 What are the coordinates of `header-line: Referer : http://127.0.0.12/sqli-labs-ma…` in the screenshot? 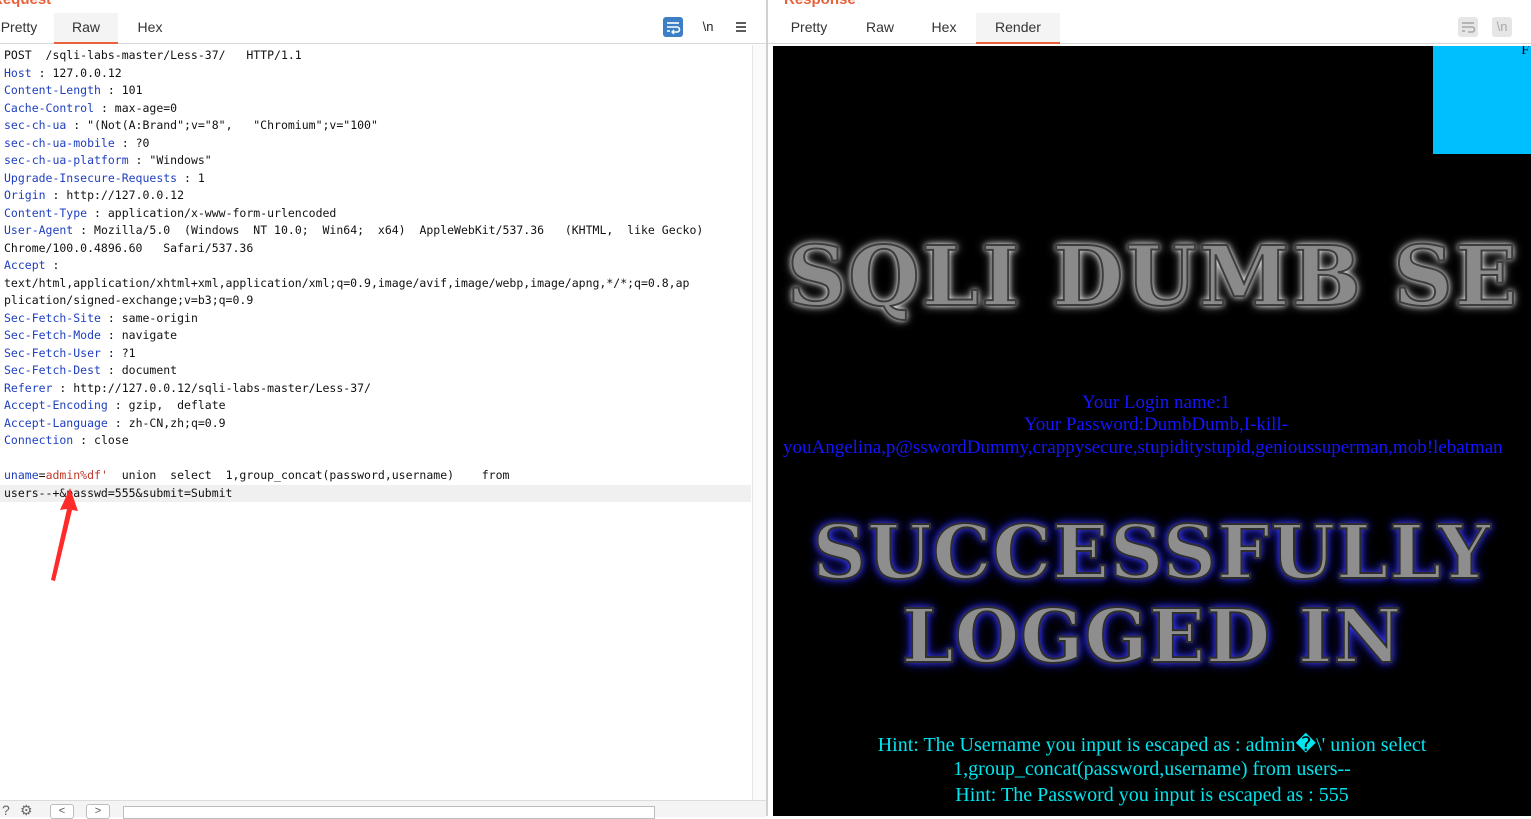 It's located at (187, 387).